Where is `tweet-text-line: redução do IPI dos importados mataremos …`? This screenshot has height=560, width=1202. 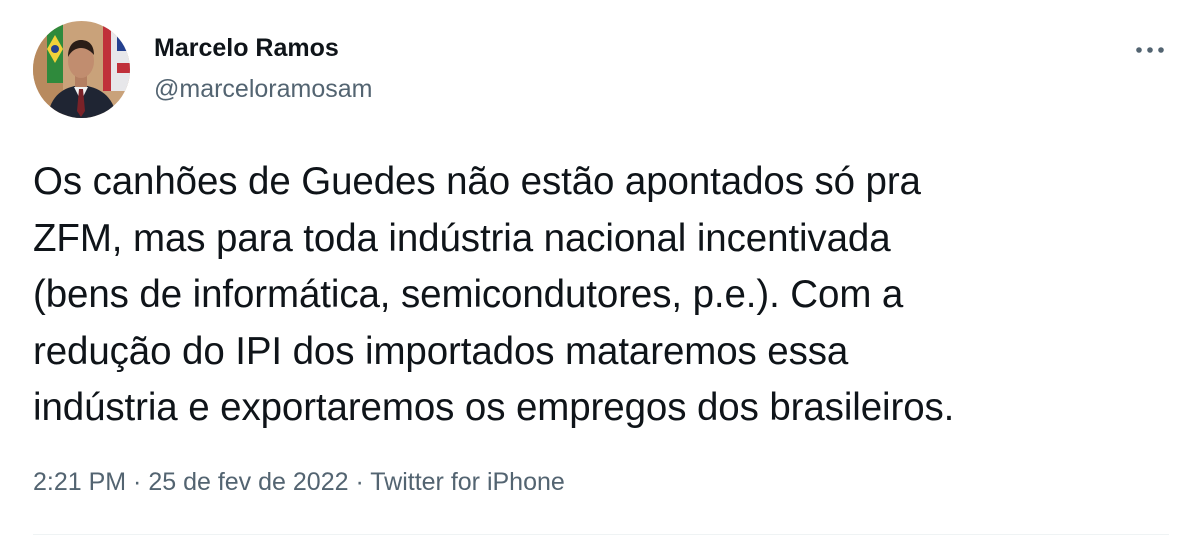
tweet-text-line: redução do IPI dos importados mataremos … is located at coordinates (441, 351).